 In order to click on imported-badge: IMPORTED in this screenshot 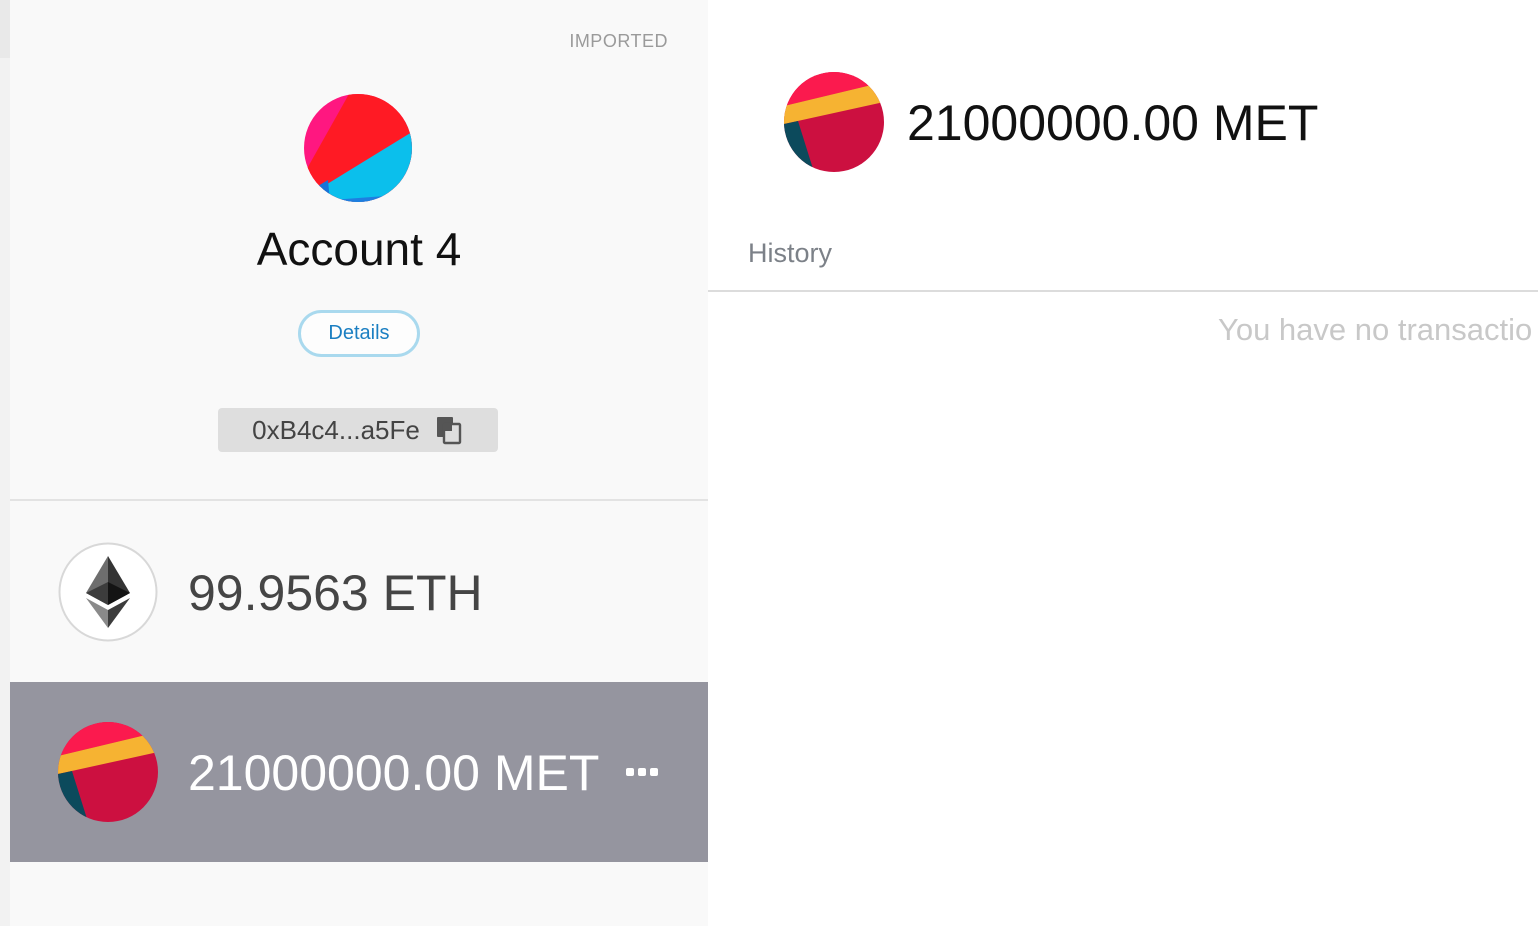, I will do `click(618, 41)`.